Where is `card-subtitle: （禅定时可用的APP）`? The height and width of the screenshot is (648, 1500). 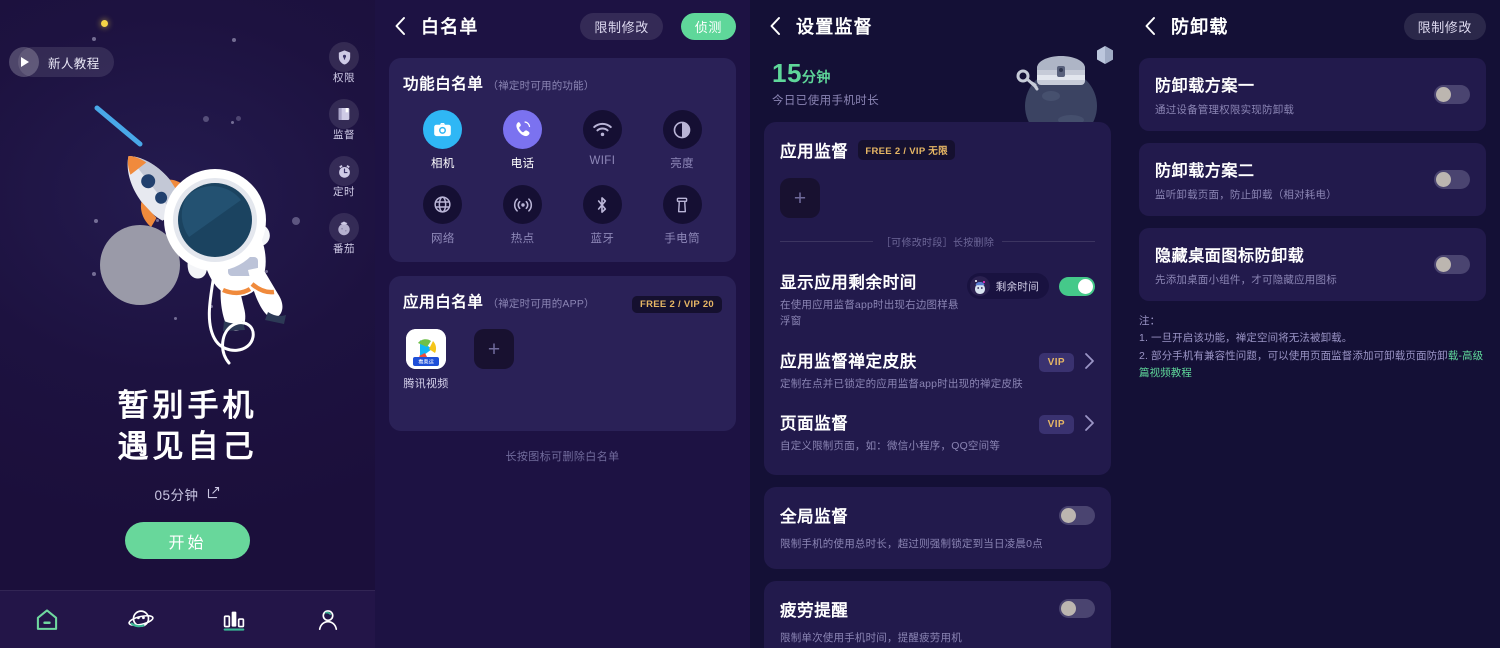
card-subtitle: （禅定时可用的APP） is located at coordinates (541, 304).